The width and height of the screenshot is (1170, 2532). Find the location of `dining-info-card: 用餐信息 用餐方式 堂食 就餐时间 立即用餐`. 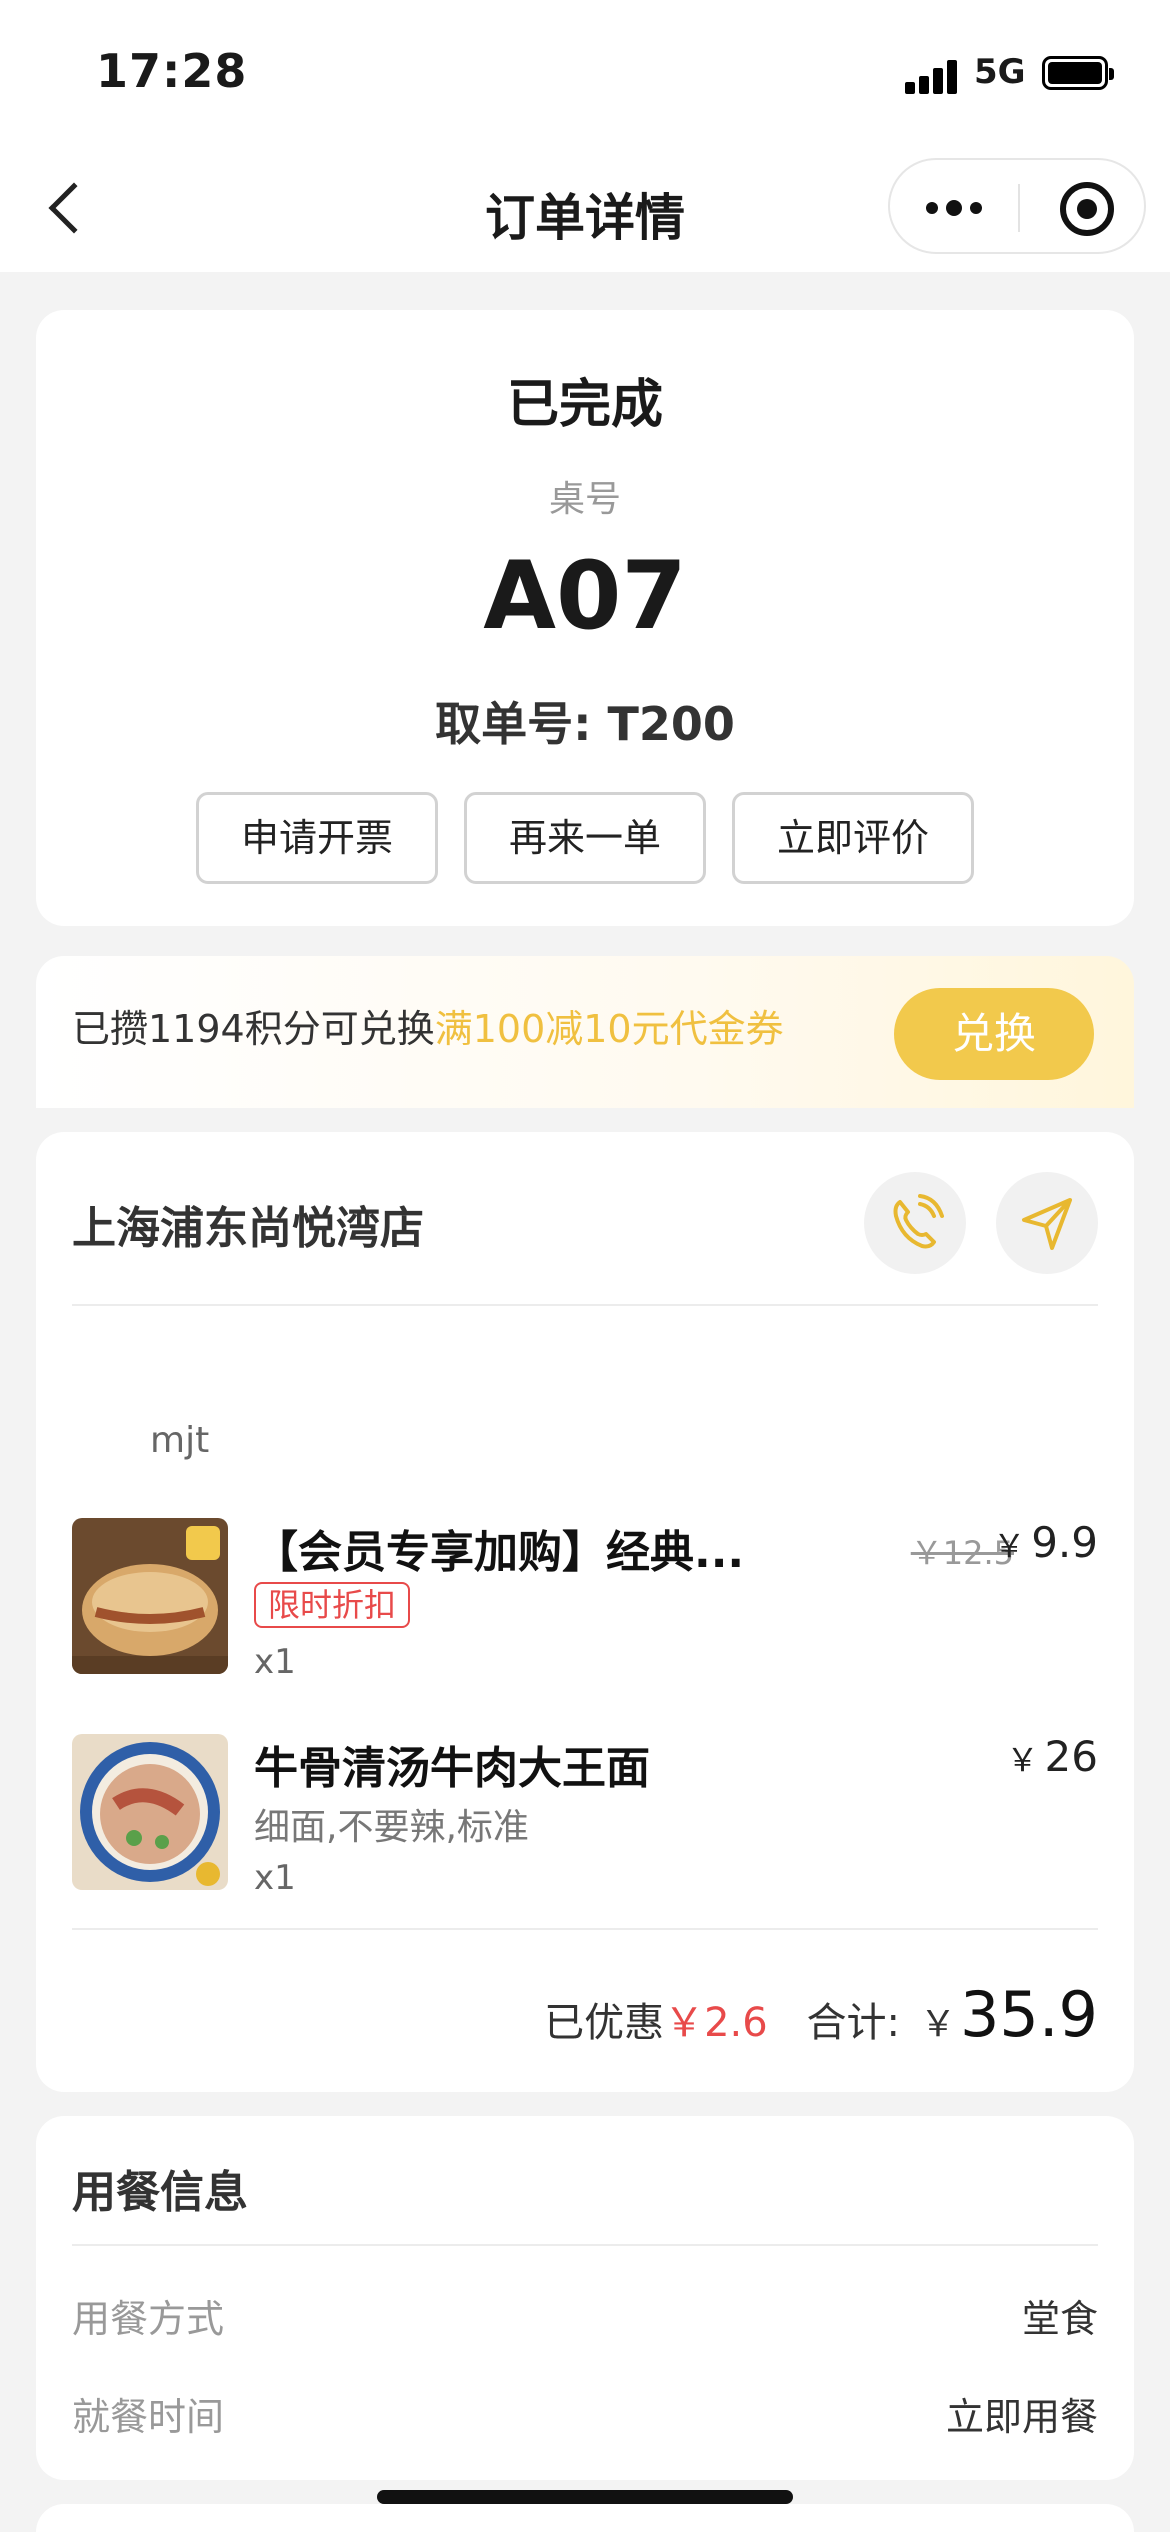

dining-info-card: 用餐信息 用餐方式 堂食 就餐时间 立即用餐 is located at coordinates (585, 2298).